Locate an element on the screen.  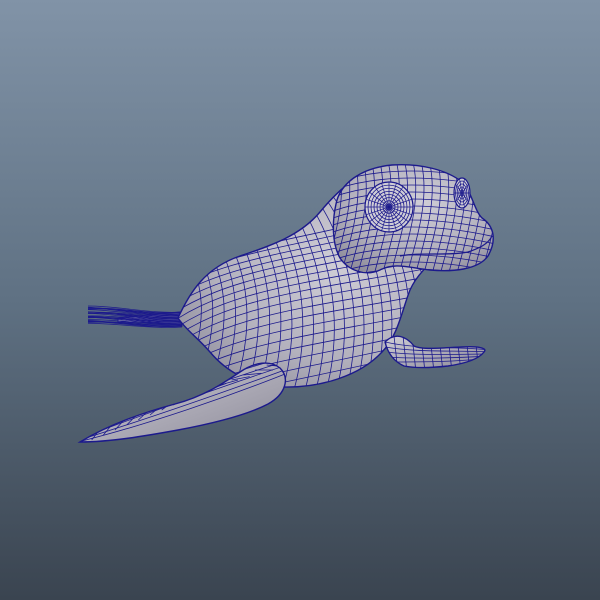
left-eye is located at coordinates (389, 207).